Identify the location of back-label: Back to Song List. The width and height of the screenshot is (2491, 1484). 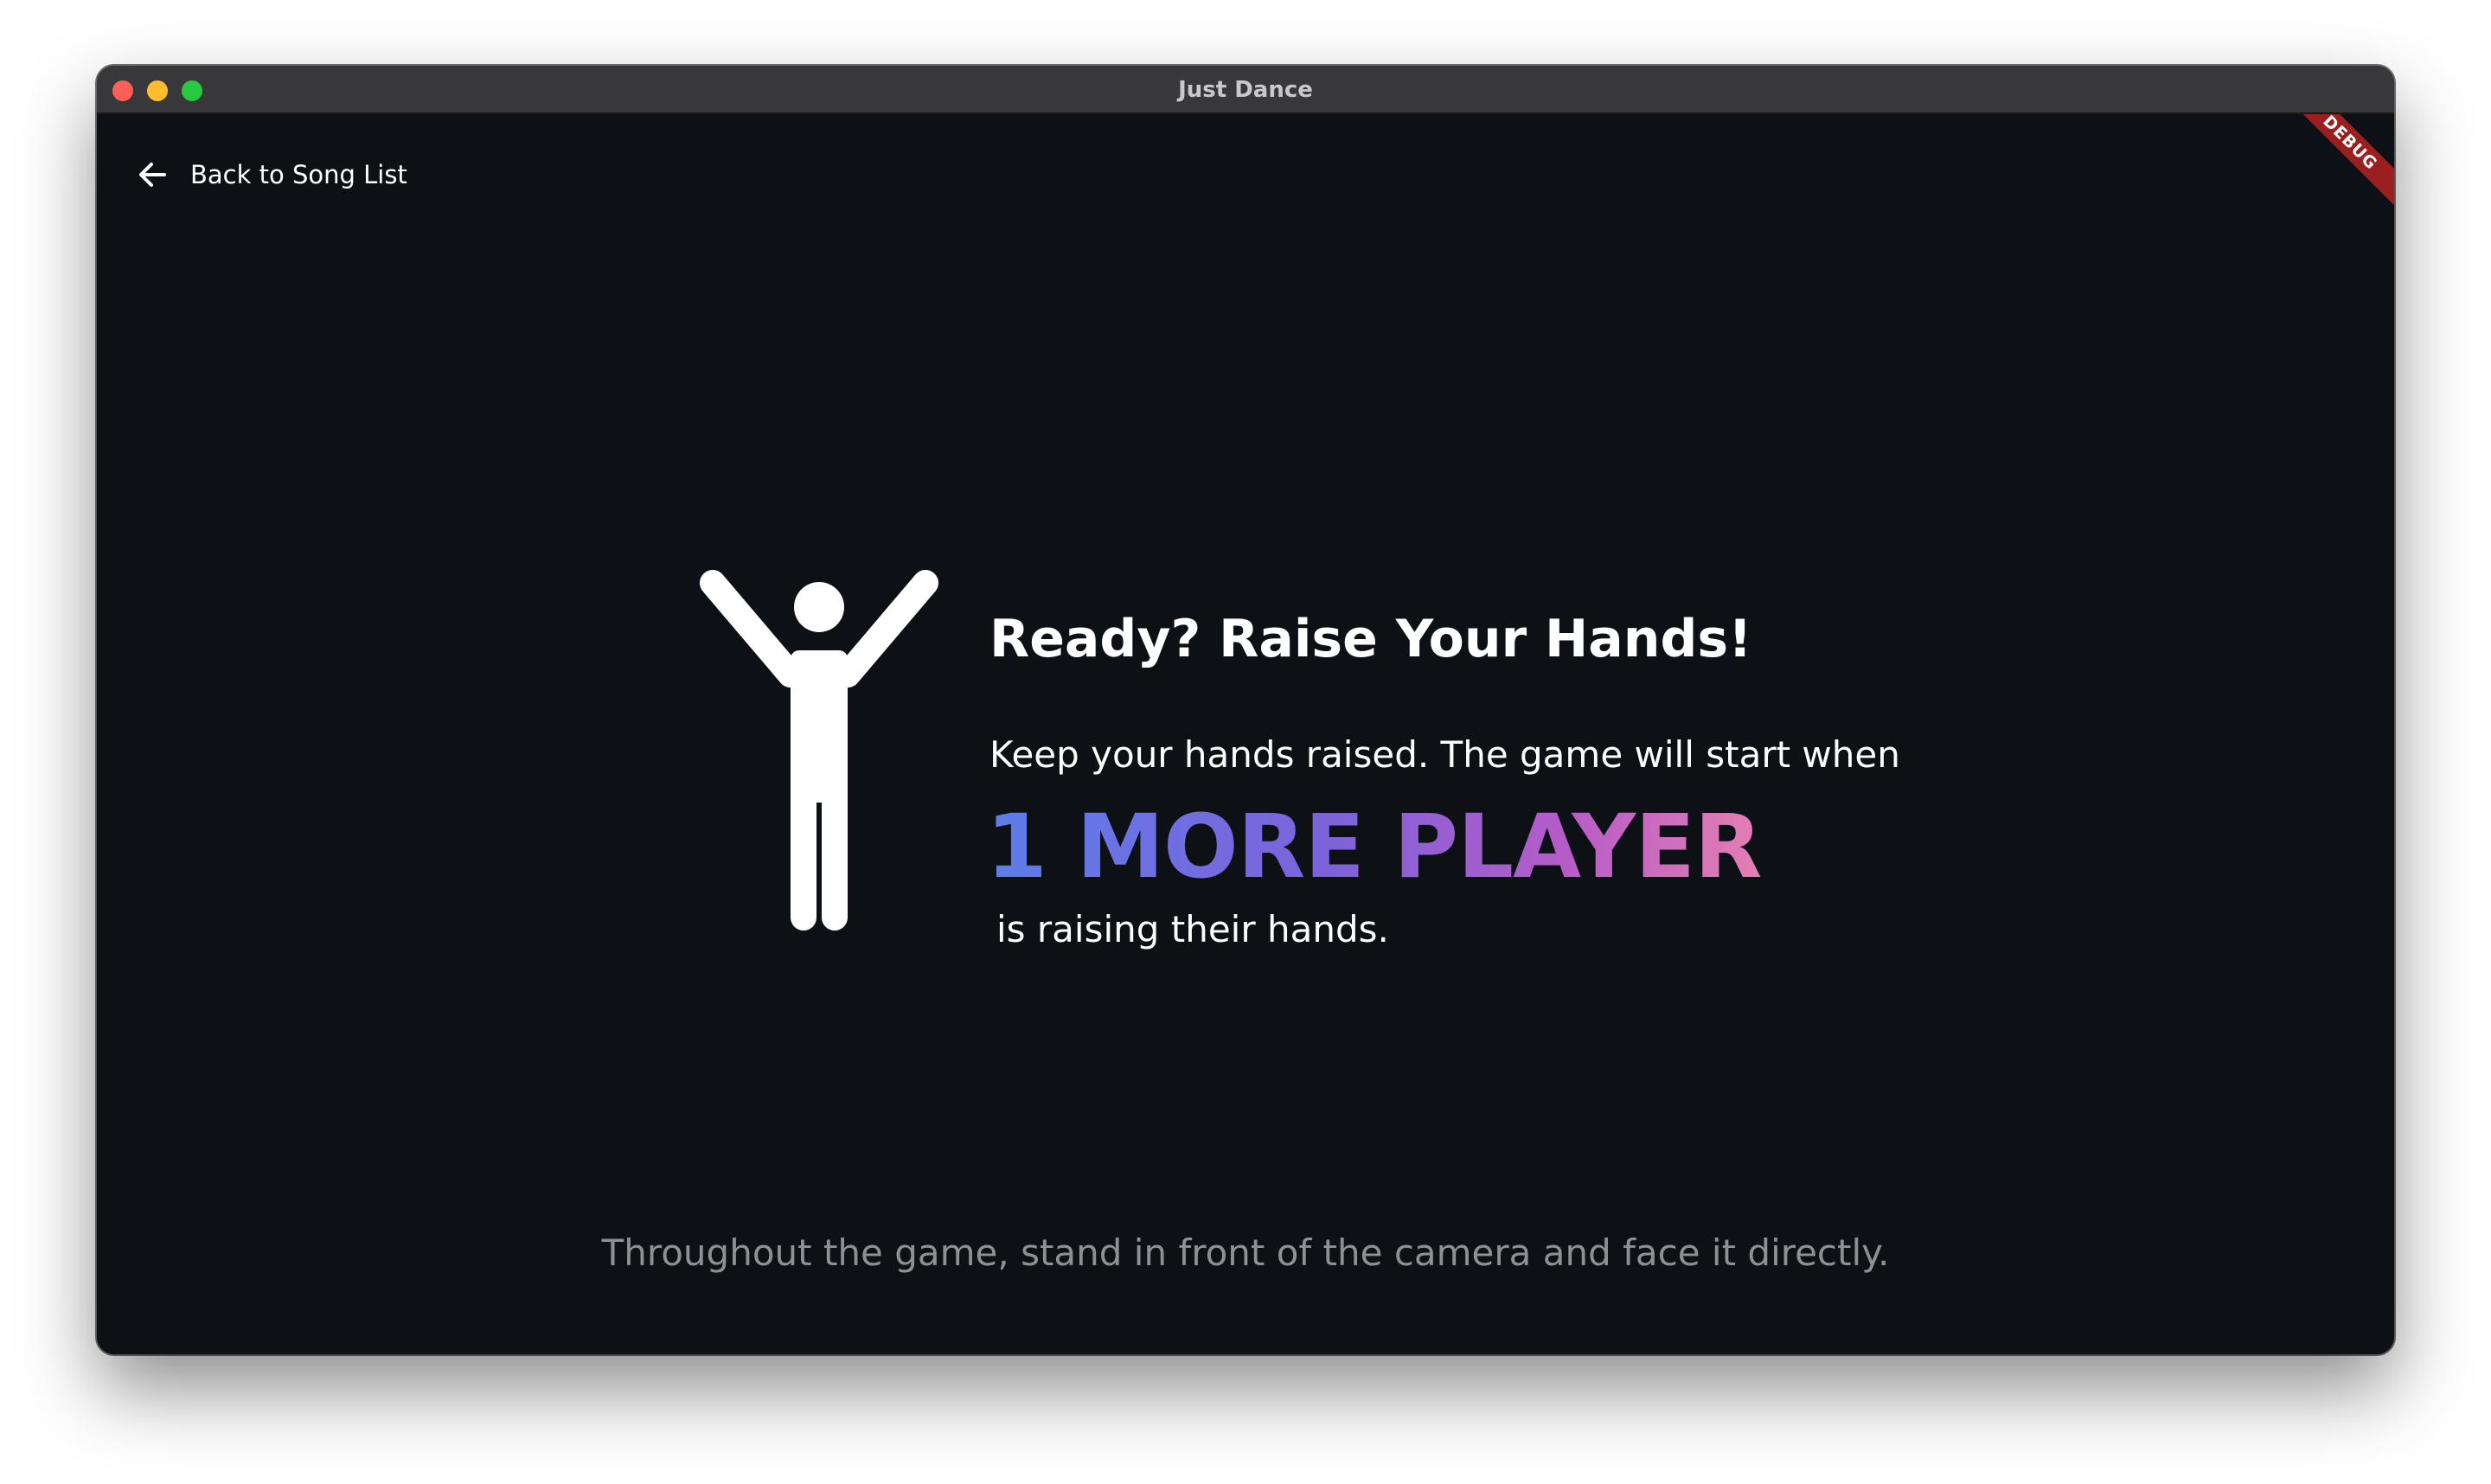
(298, 174).